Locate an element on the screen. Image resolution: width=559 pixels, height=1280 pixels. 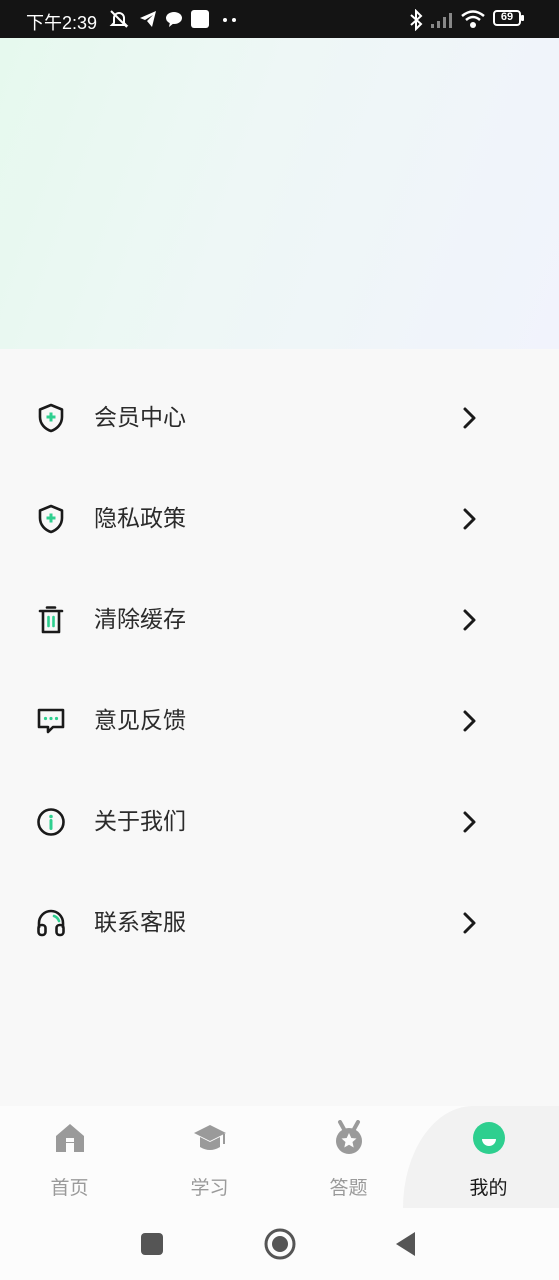
app-square-icon is located at coordinates (200, 19).